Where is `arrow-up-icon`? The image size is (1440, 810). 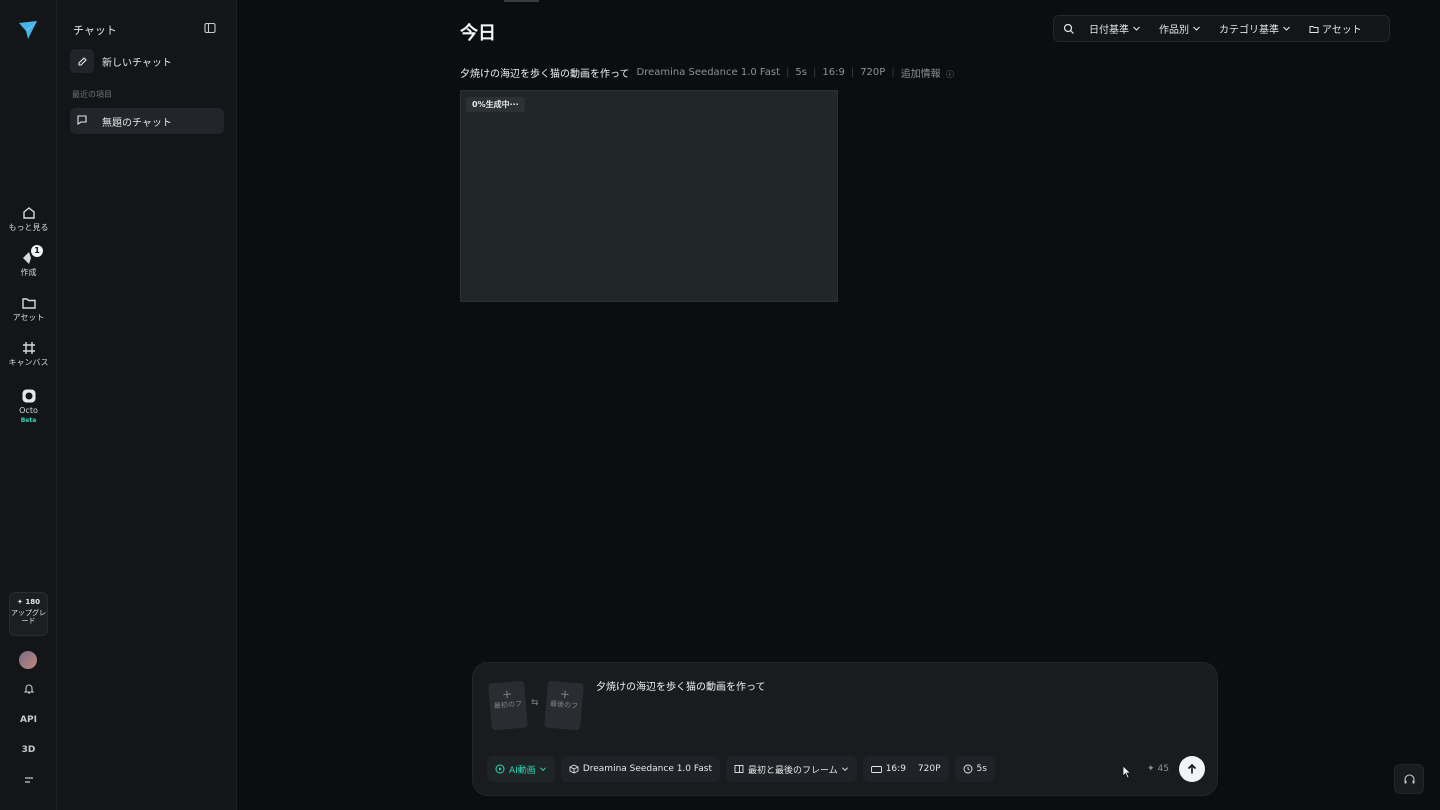
arrow-up-icon is located at coordinates (1192, 768).